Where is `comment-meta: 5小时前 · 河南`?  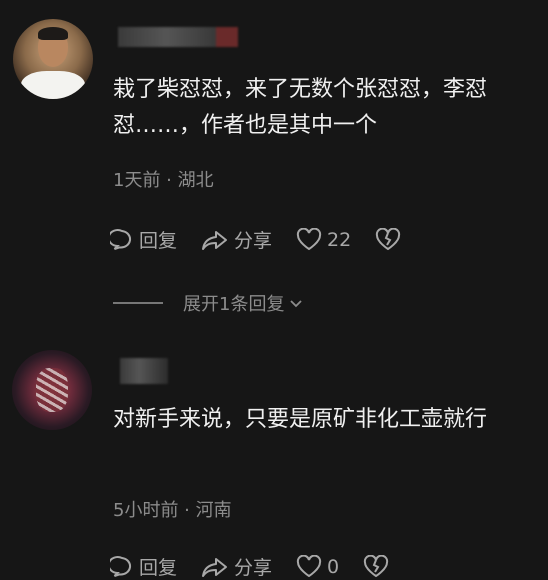 comment-meta: 5小时前 · 河南 is located at coordinates (172, 510).